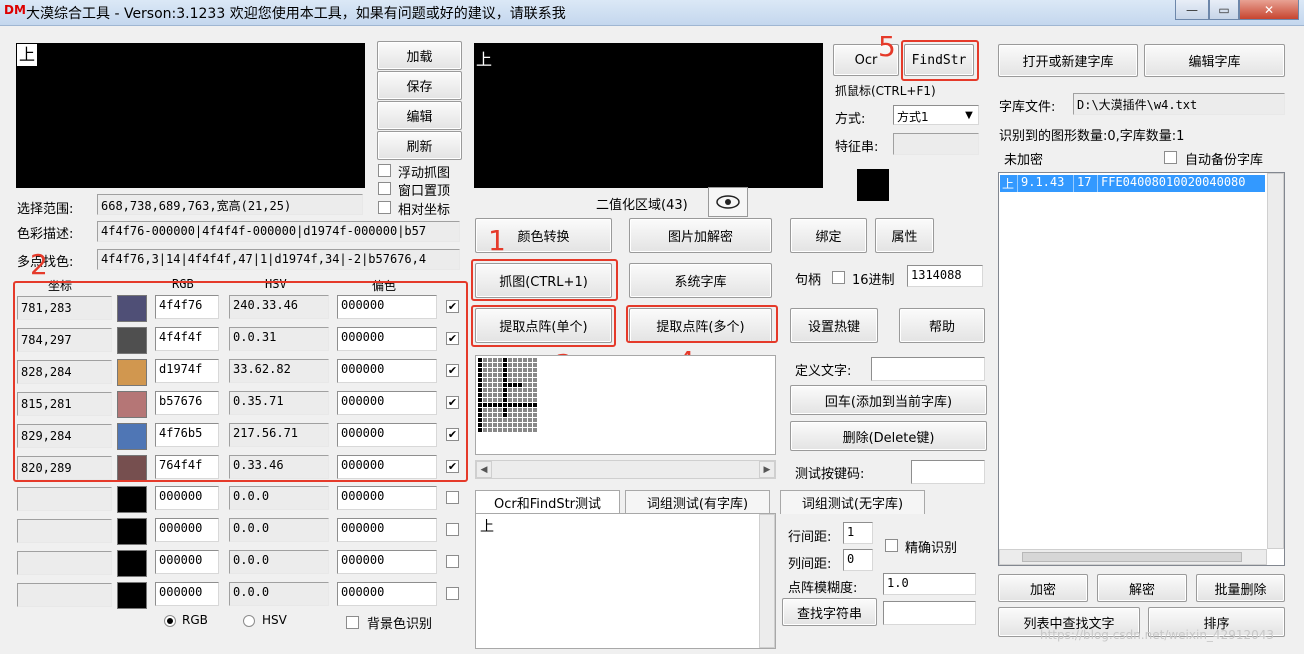 The height and width of the screenshot is (654, 1304). Describe the element at coordinates (1192, 10) in the screenshot. I see `minimize-button: —` at that location.